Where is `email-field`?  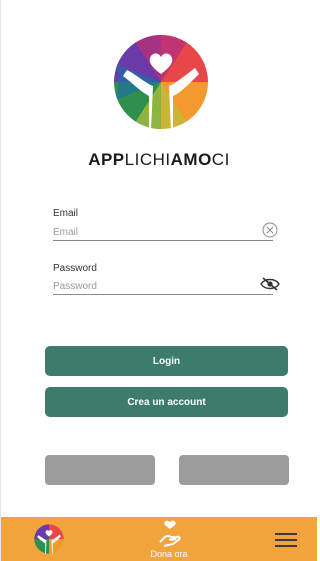 email-field is located at coordinates (163, 233).